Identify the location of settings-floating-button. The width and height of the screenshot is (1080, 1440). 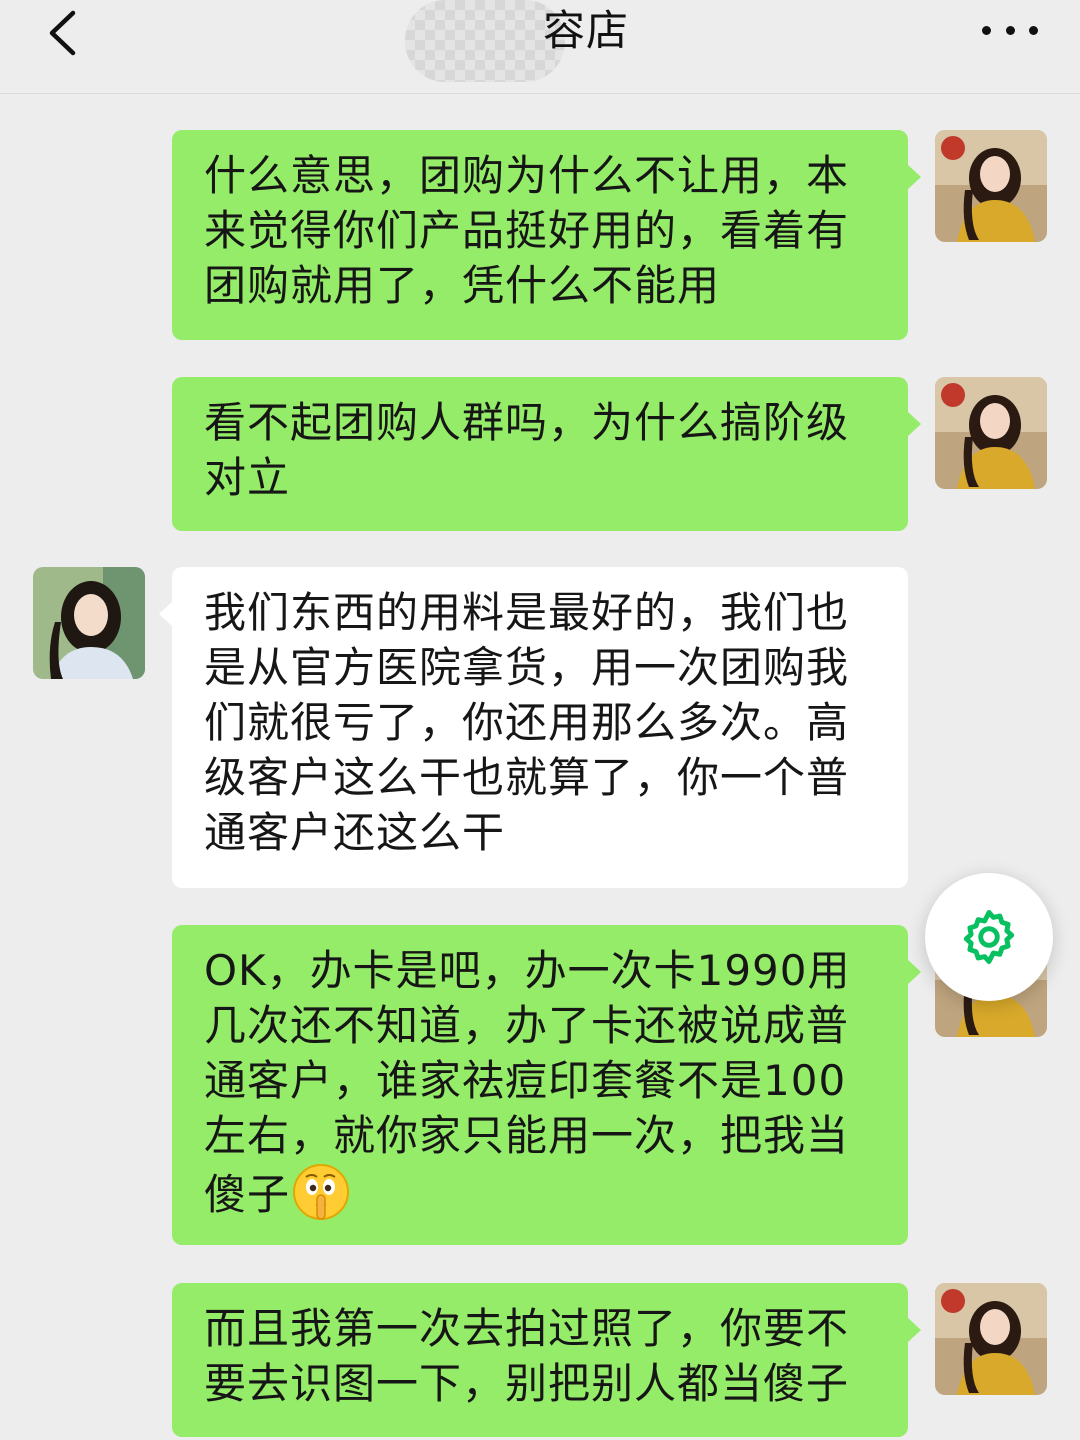
(989, 937).